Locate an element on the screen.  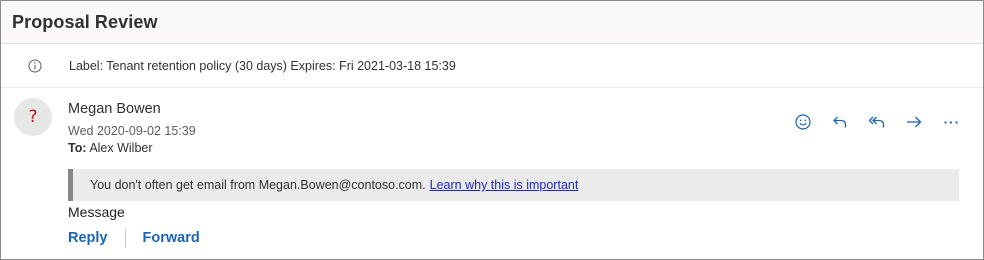
sent-date: Wed 2020-09-02 15:39 is located at coordinates (132, 131).